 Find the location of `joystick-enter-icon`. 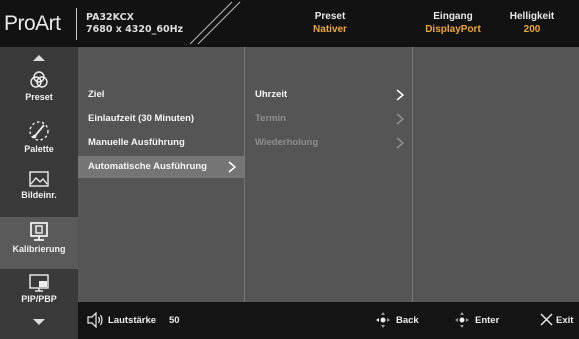

joystick-enter-icon is located at coordinates (462, 320).